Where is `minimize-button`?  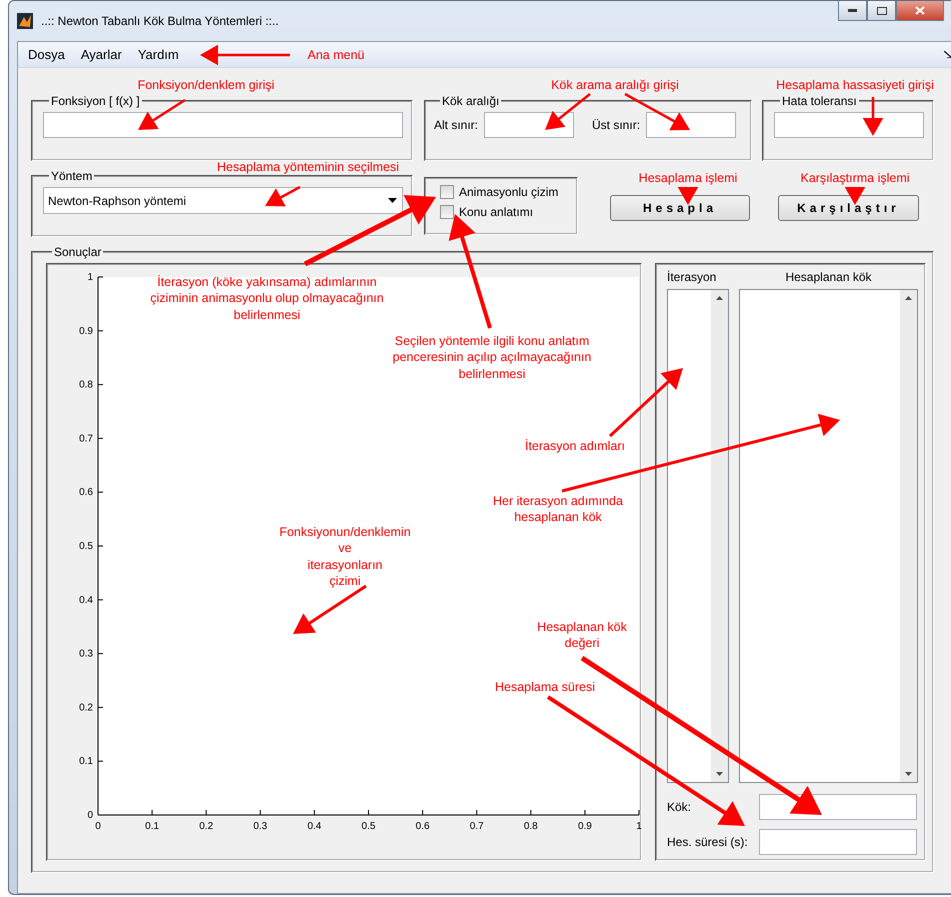
minimize-button is located at coordinates (852, 11).